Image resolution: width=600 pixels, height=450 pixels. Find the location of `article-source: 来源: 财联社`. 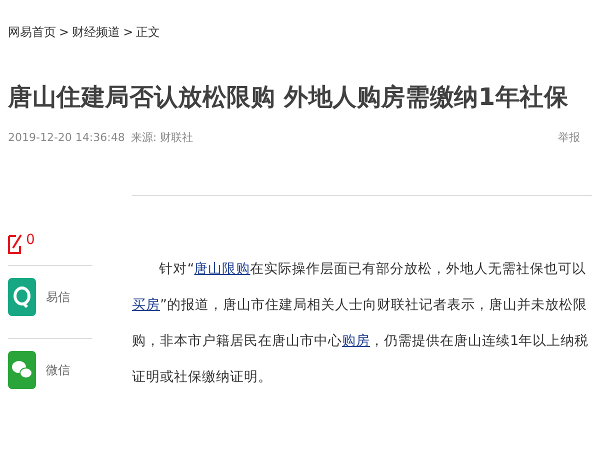

article-source: 来源: 财联社 is located at coordinates (162, 137).